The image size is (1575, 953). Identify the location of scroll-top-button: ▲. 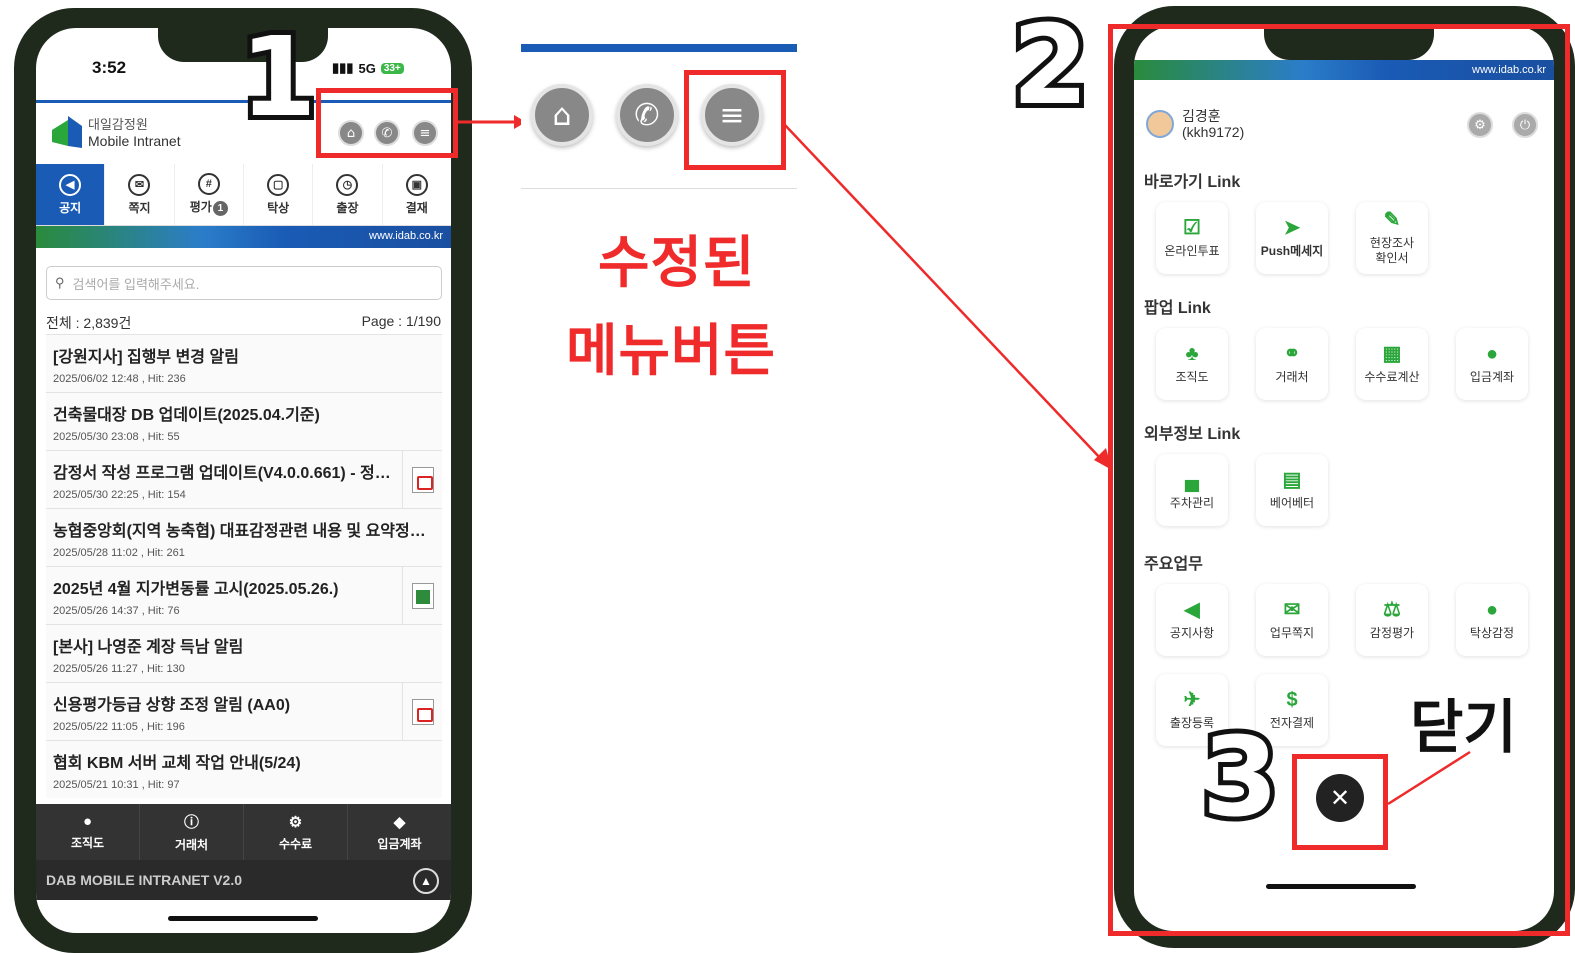
(426, 881).